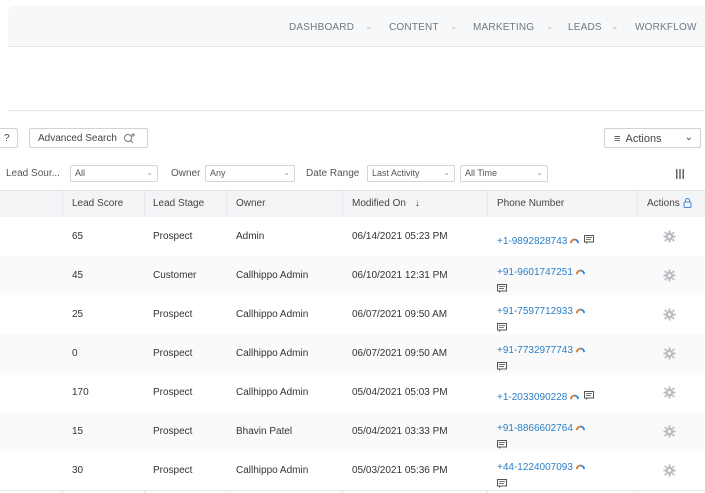  I want to click on phone-link: +1-9892828743, so click(532, 241).